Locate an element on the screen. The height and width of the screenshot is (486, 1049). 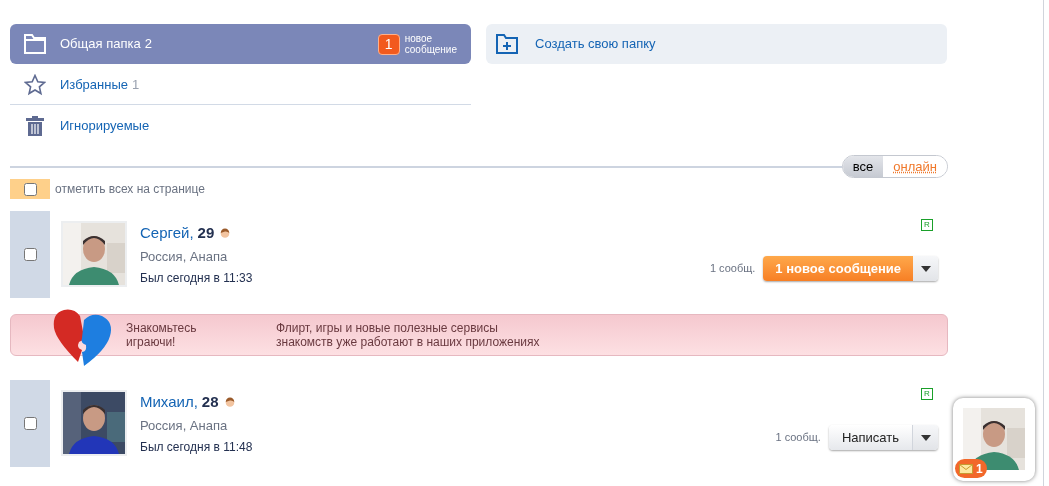
banner-text: Флирт, игры и новые полезные сервисы знакомств уже работают в наших приложениях is located at coordinates (408, 335).